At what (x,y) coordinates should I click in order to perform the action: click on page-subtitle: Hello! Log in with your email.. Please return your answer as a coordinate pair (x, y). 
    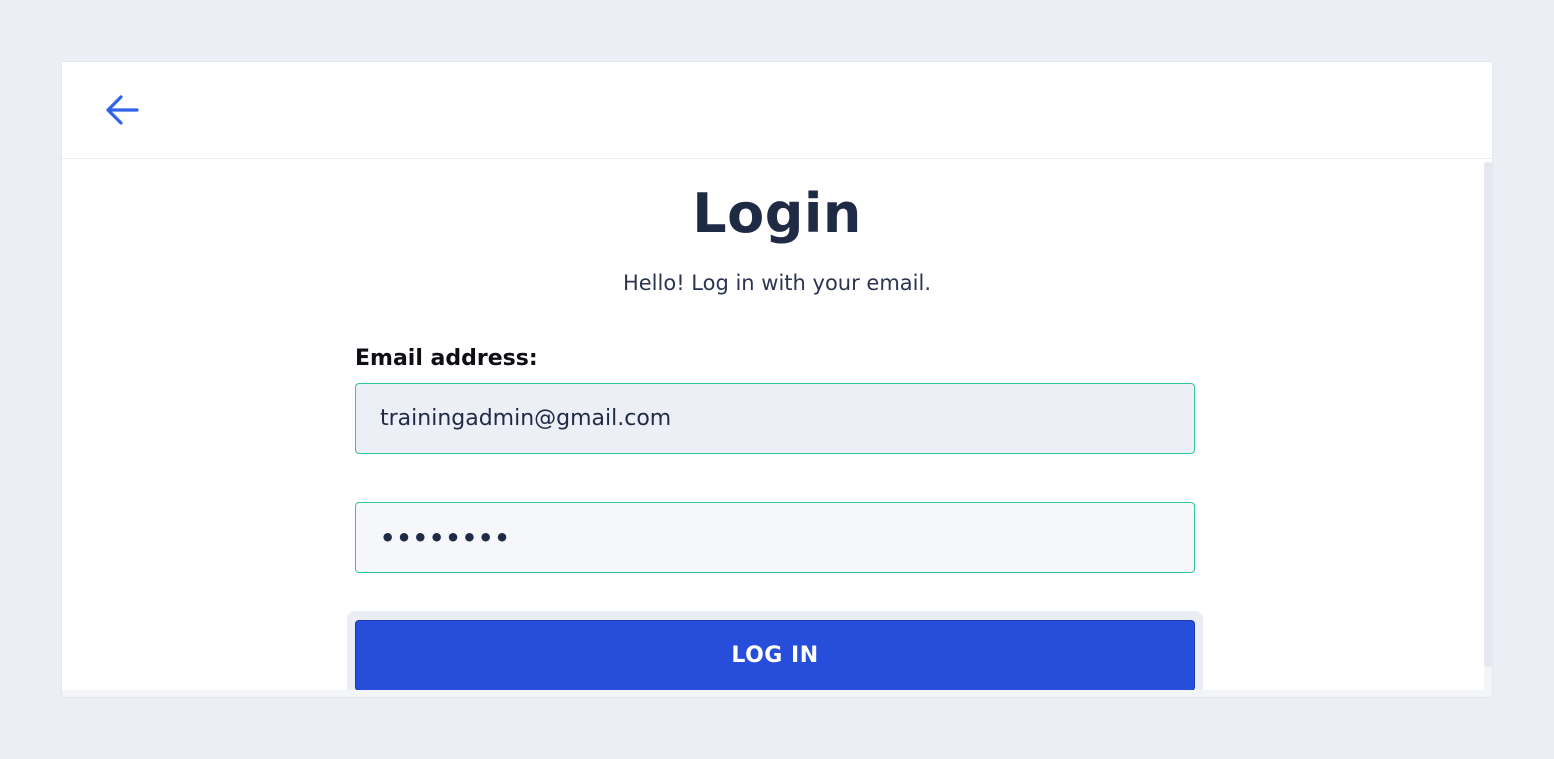
    Looking at the image, I should click on (777, 283).